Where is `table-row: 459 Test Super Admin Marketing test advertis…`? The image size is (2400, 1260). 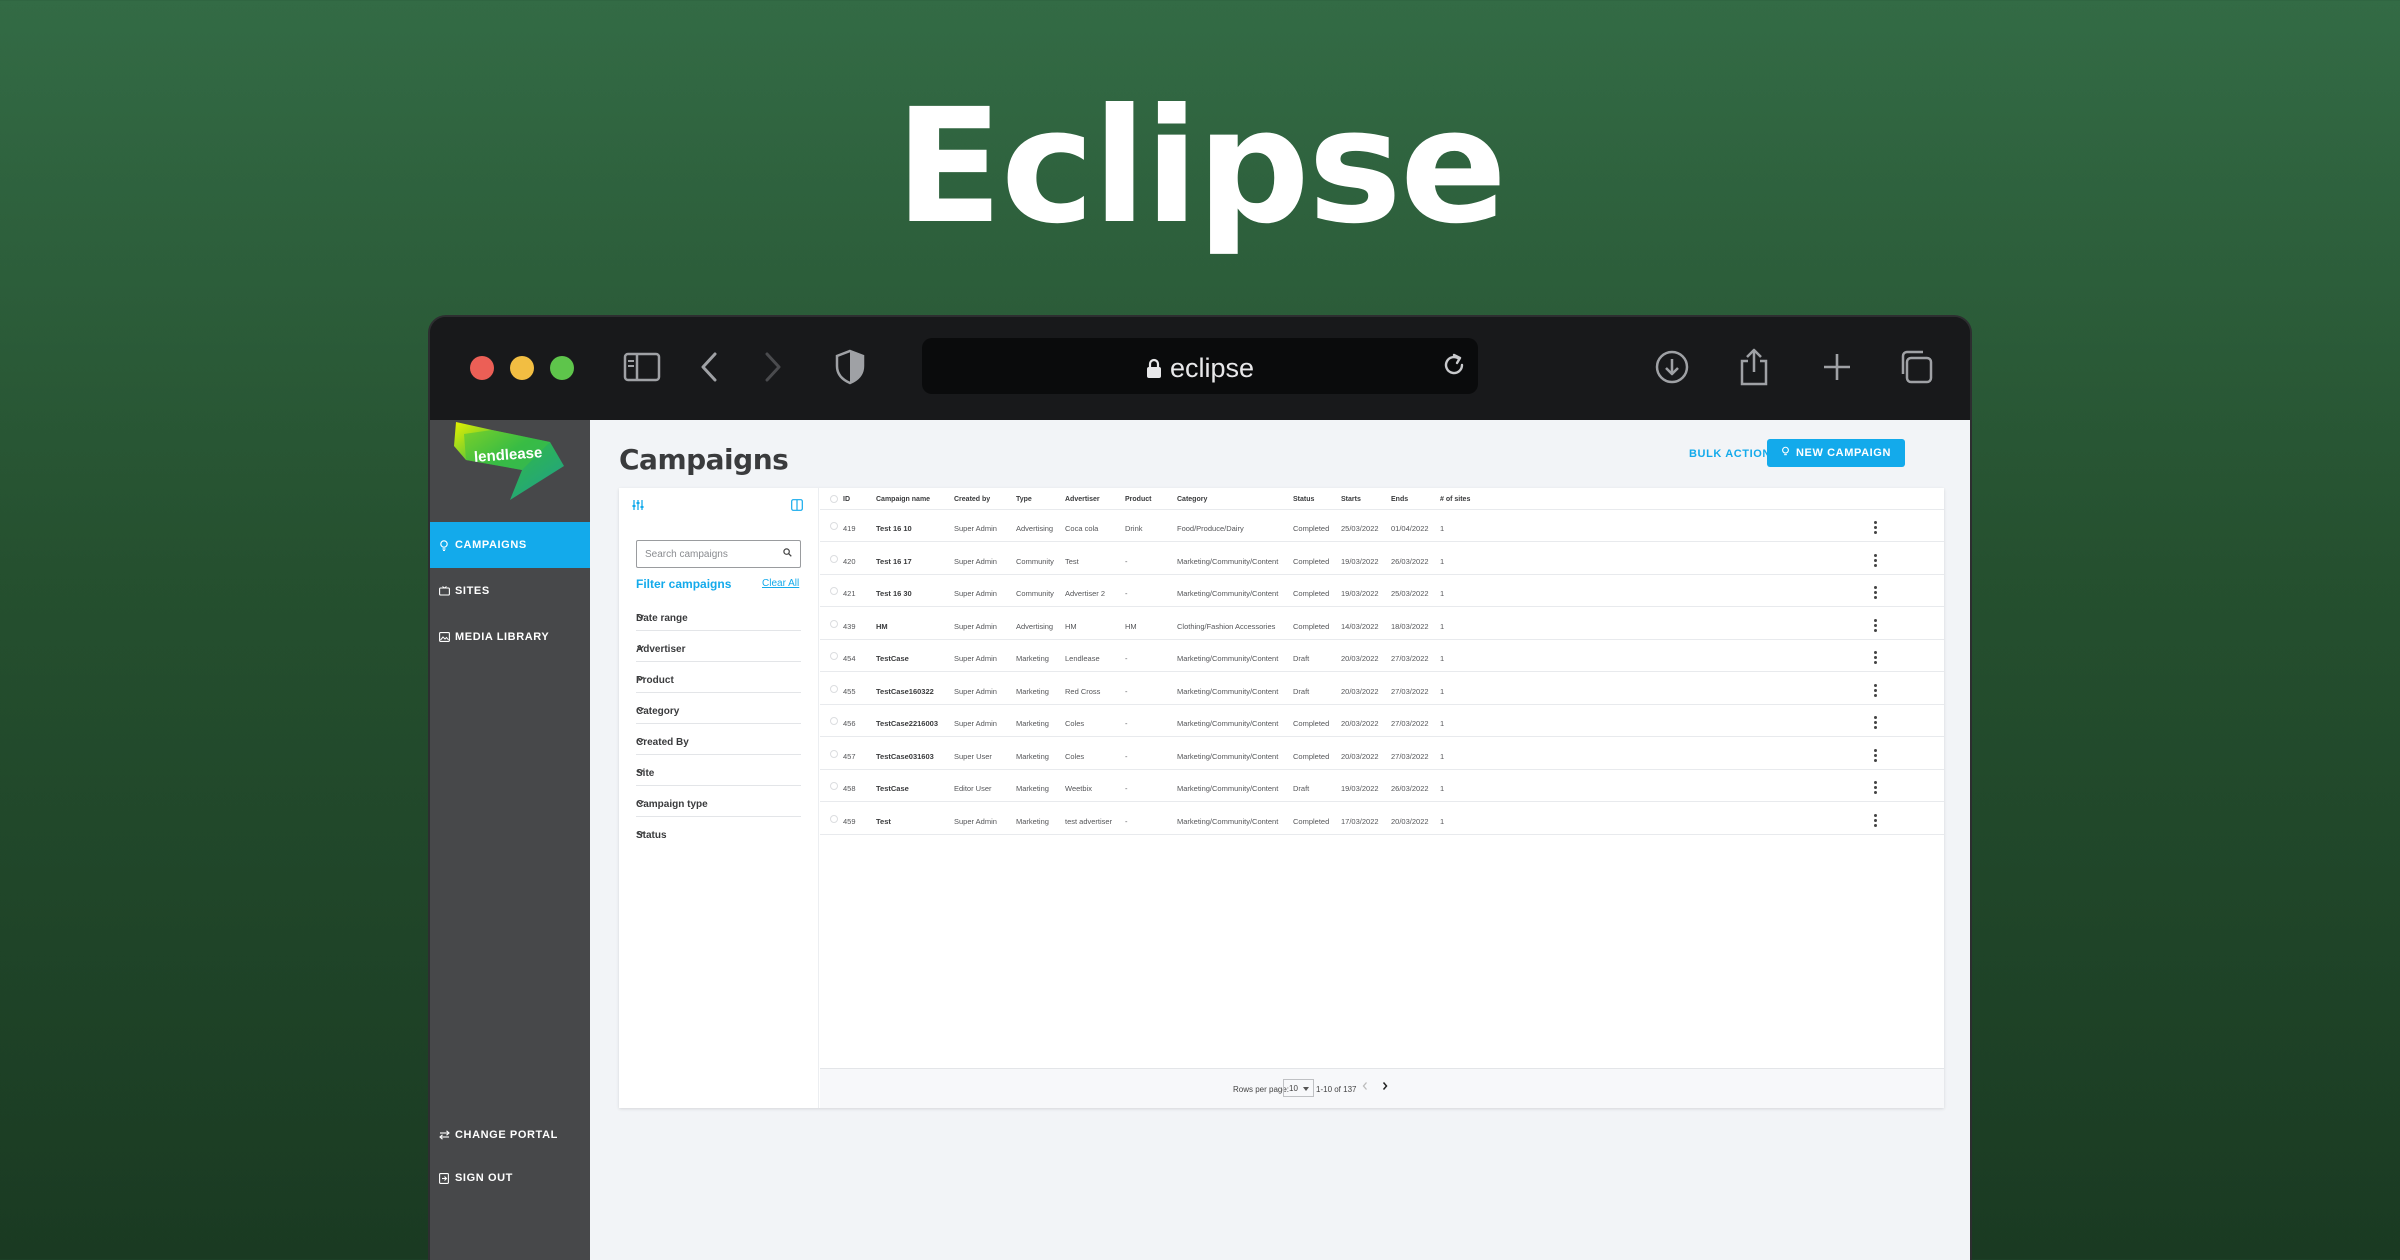 table-row: 459 Test Super Admin Marketing test advertis… is located at coordinates (1382, 819).